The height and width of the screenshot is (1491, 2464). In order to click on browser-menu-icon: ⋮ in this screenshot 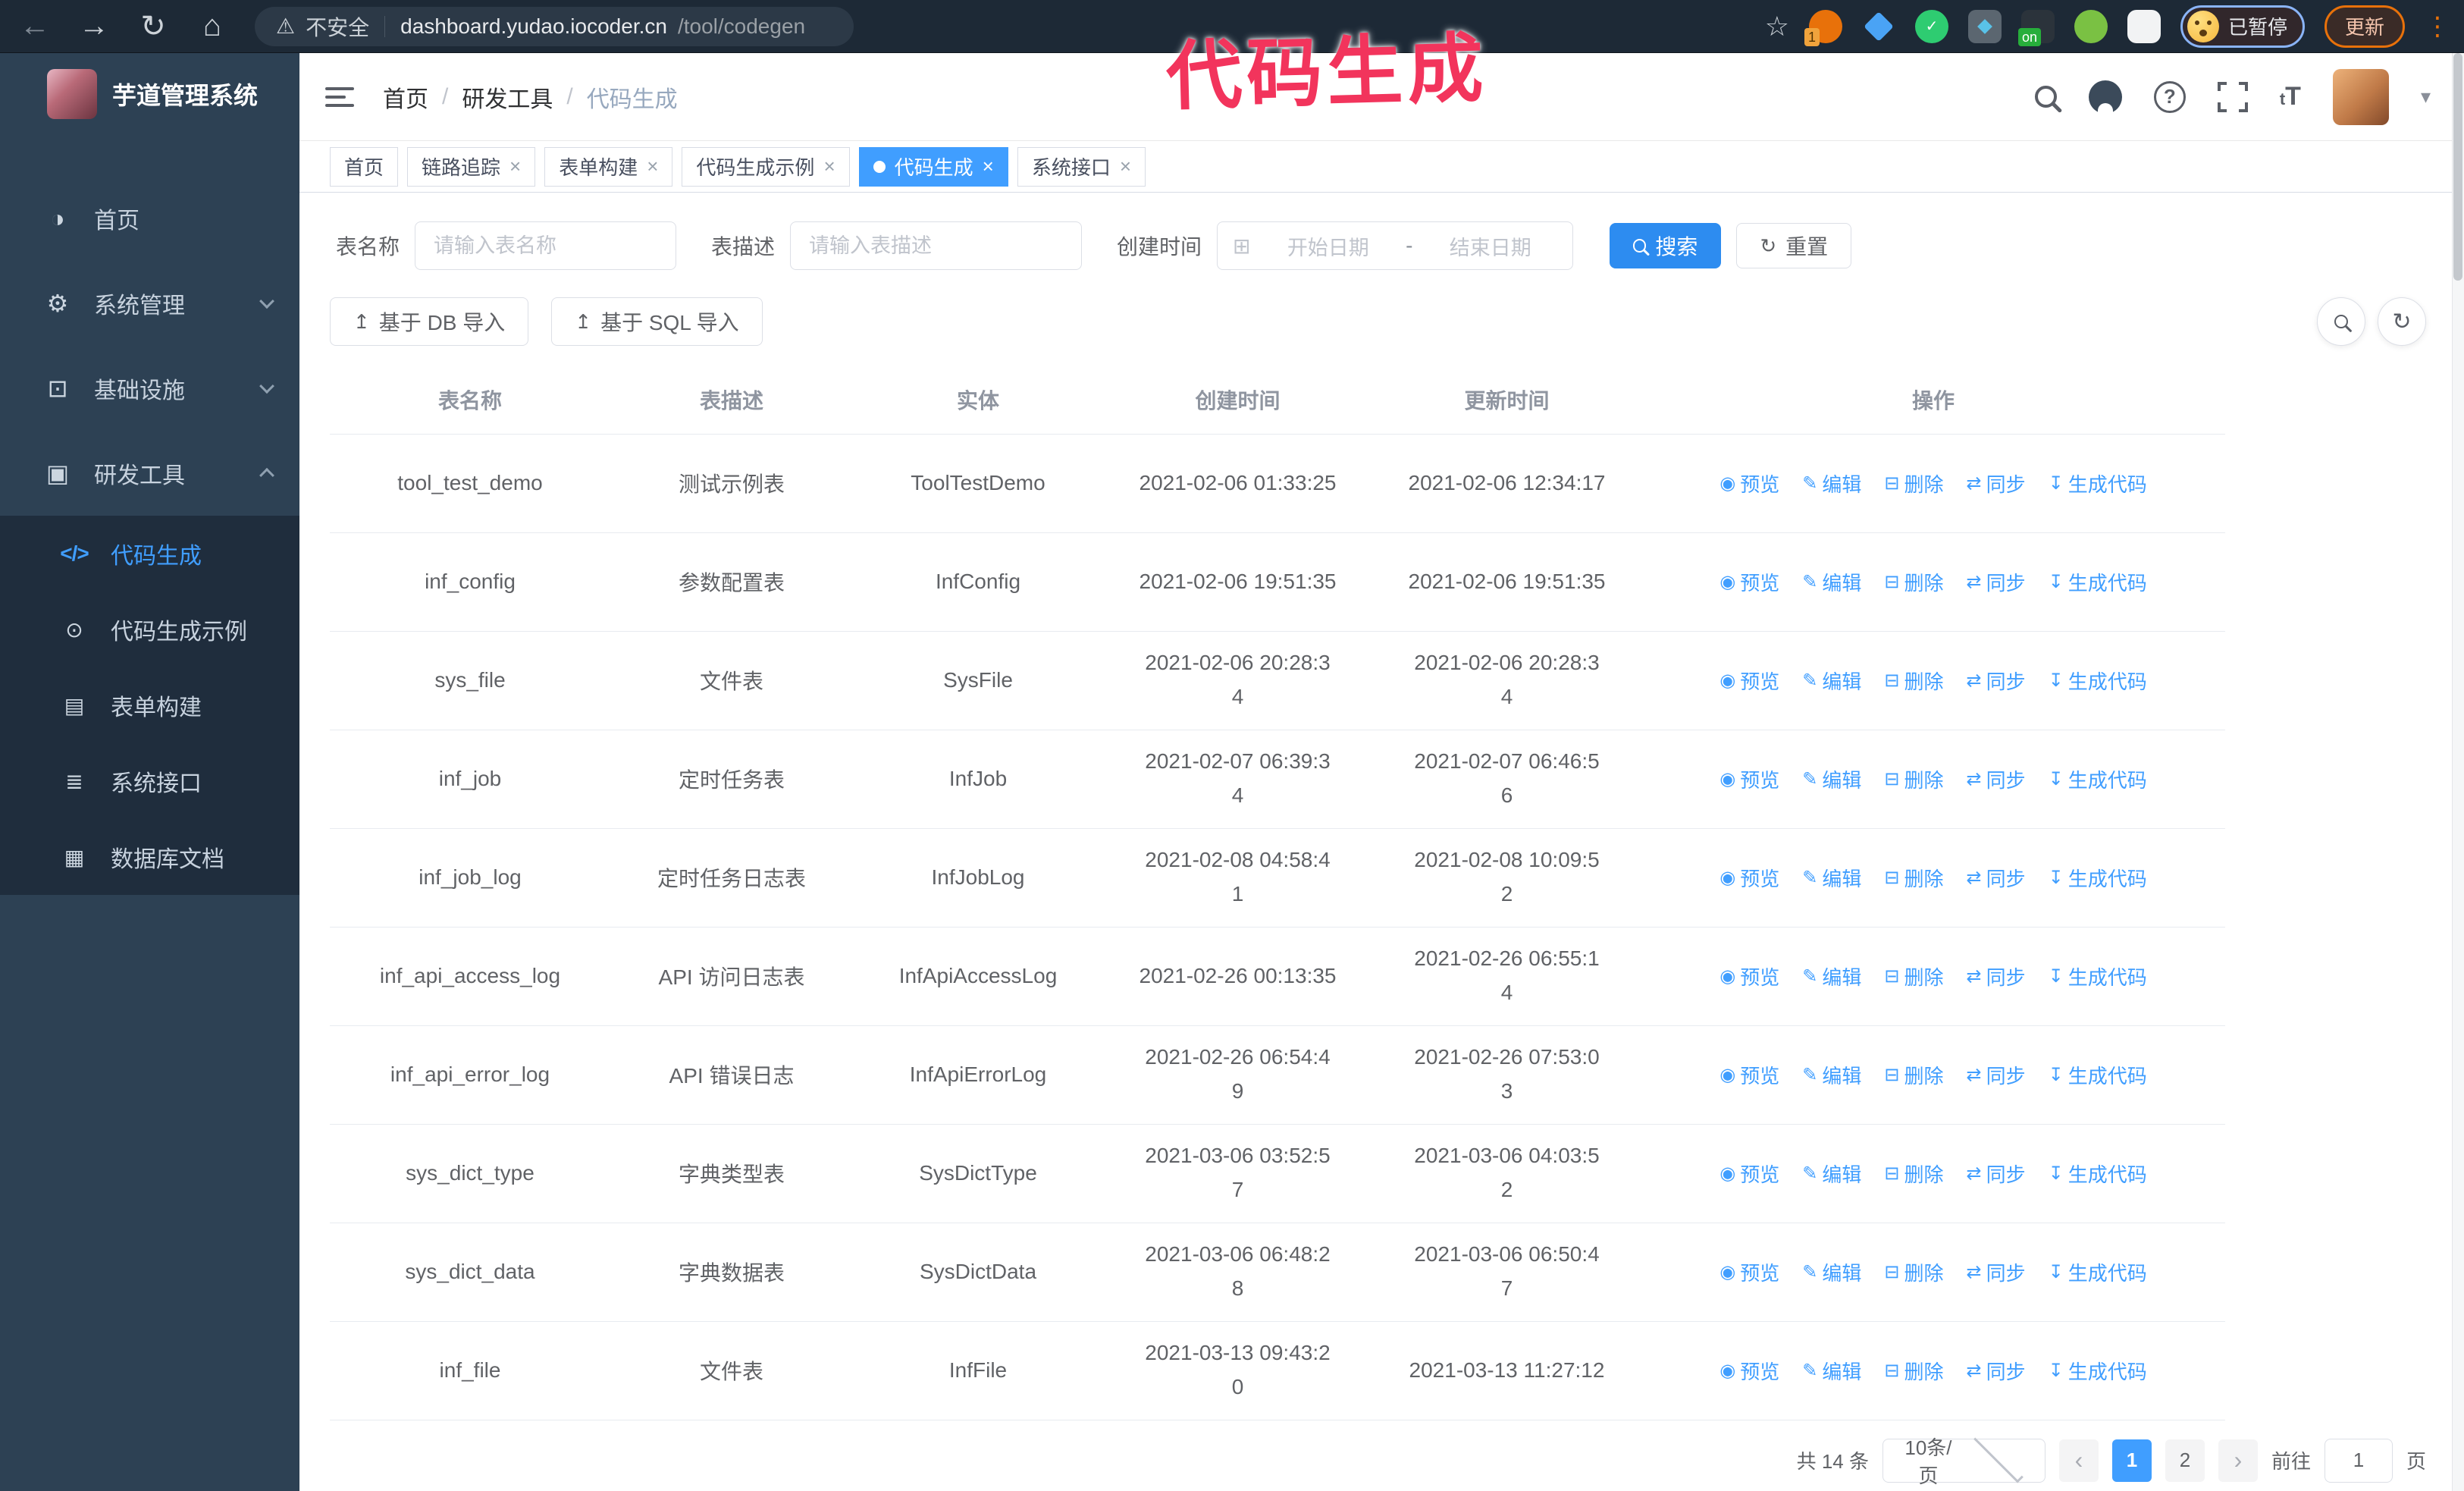, I will do `click(2437, 26)`.